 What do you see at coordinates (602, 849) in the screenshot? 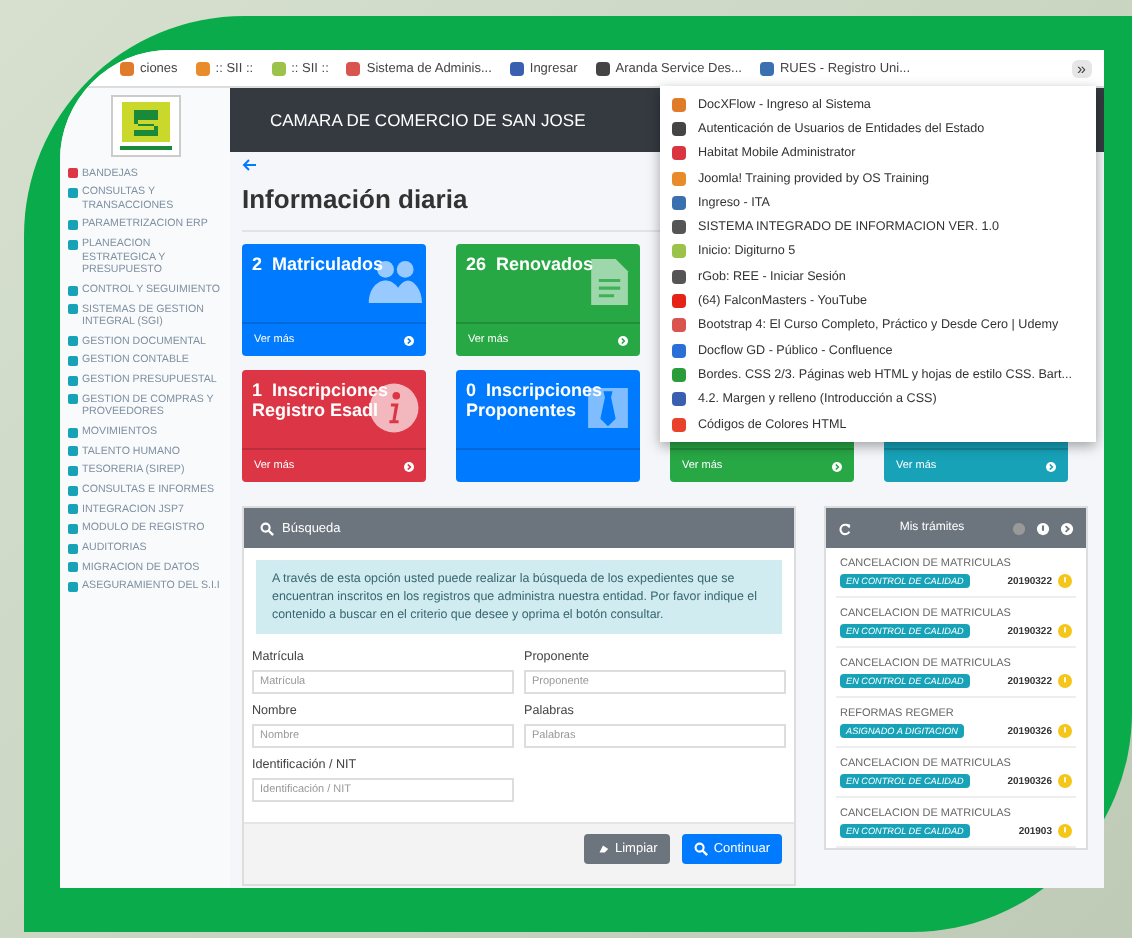
I see `eraser-icon` at bounding box center [602, 849].